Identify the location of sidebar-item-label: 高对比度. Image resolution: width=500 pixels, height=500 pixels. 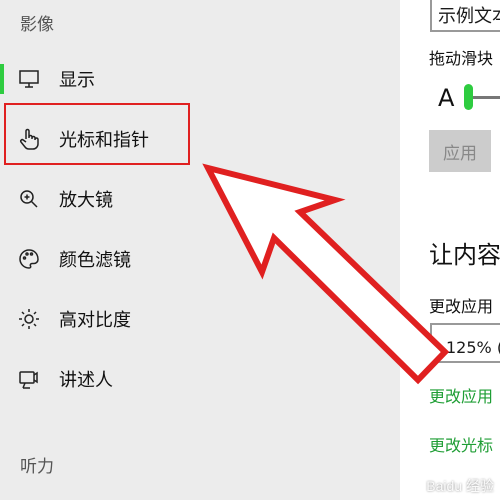
(95, 320).